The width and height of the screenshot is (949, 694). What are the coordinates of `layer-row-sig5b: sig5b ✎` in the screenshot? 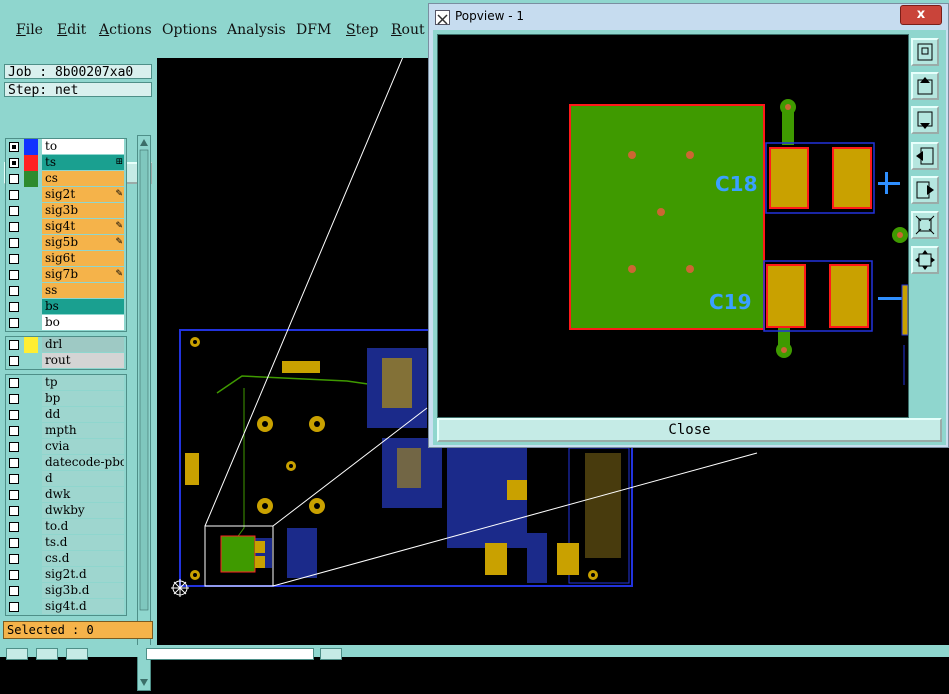 It's located at (66, 243).